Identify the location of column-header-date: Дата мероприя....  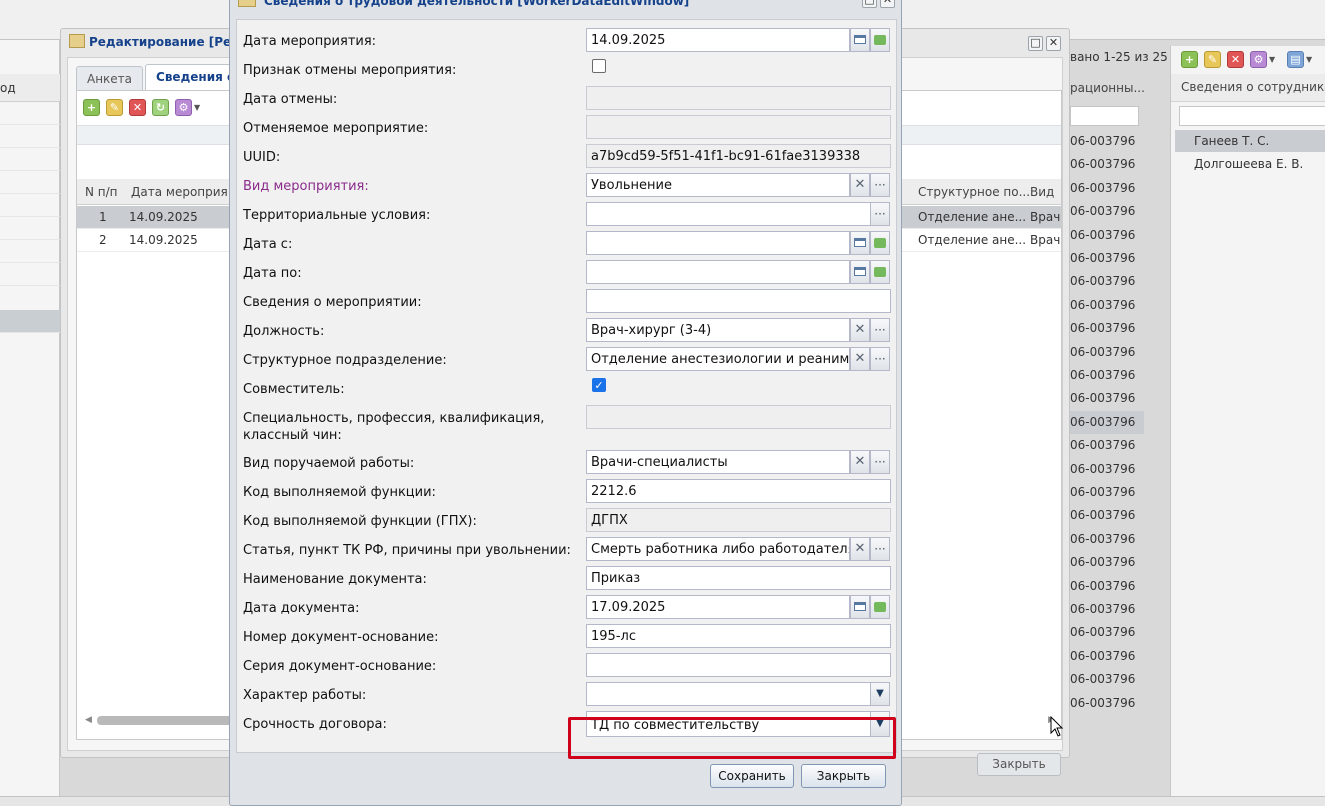
(185, 192).